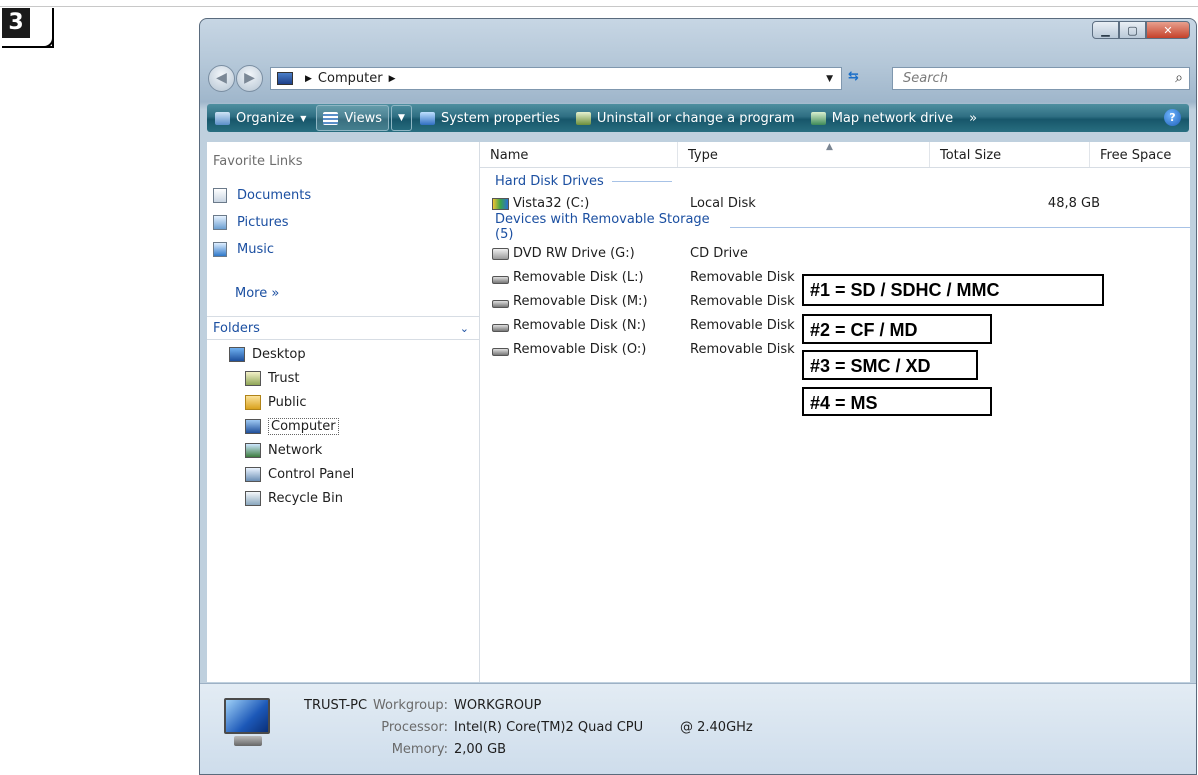  What do you see at coordinates (220, 249) in the screenshot?
I see `music-icon` at bounding box center [220, 249].